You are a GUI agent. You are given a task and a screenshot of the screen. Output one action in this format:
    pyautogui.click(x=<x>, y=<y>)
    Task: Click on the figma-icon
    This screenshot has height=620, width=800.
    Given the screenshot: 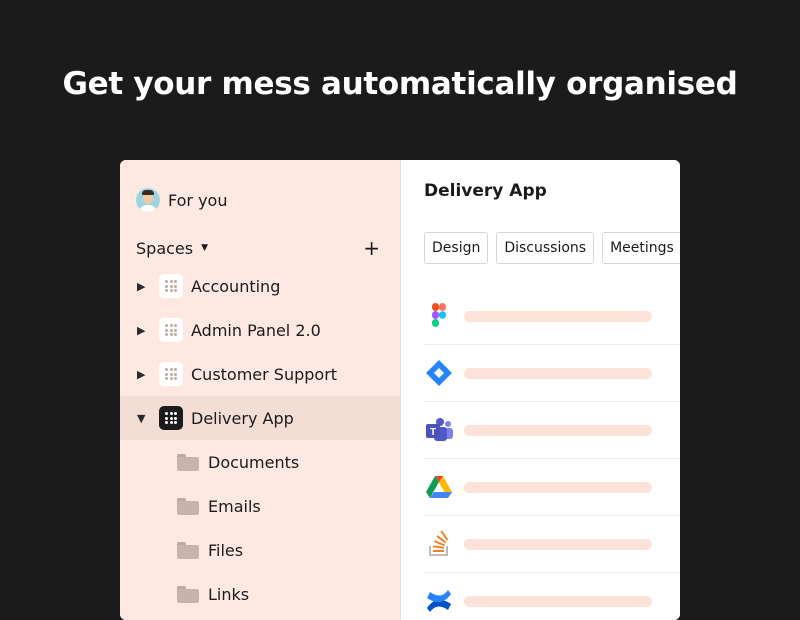 What is the action you would take?
    pyautogui.click(x=439, y=316)
    